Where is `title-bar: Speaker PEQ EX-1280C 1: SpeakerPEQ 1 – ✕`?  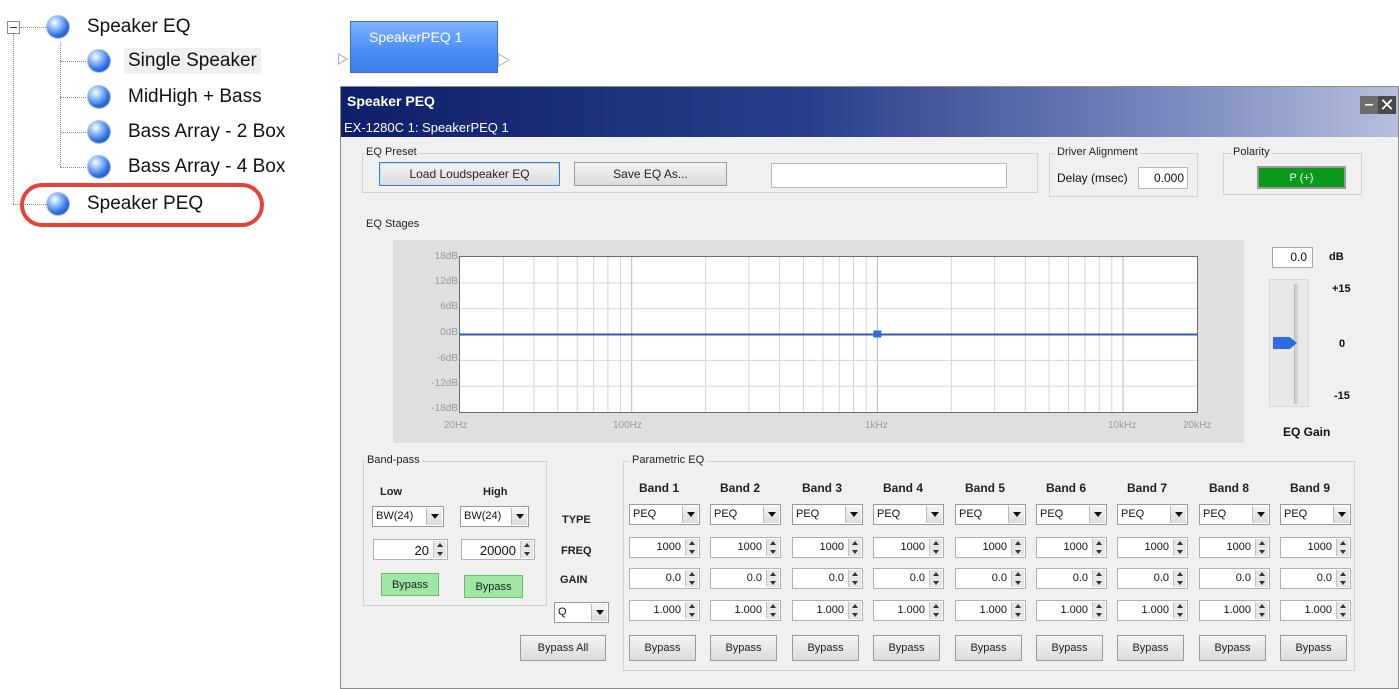
title-bar: Speaker PEQ EX-1280C 1: SpeakerPEQ 1 – ✕ is located at coordinates (869, 112).